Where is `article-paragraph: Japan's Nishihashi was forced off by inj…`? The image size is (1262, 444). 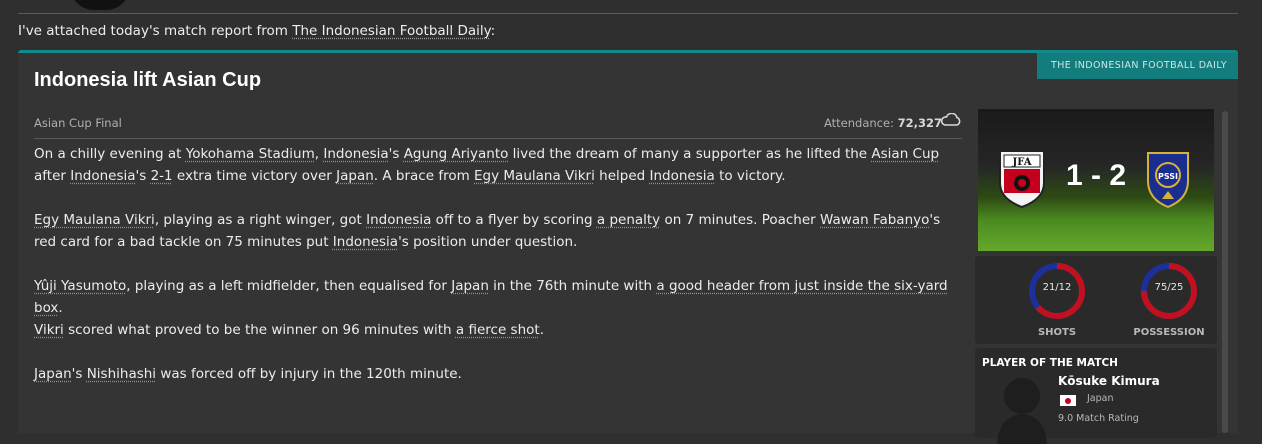
article-paragraph: Japan's Nishihashi was forced off by inj… is located at coordinates (248, 374).